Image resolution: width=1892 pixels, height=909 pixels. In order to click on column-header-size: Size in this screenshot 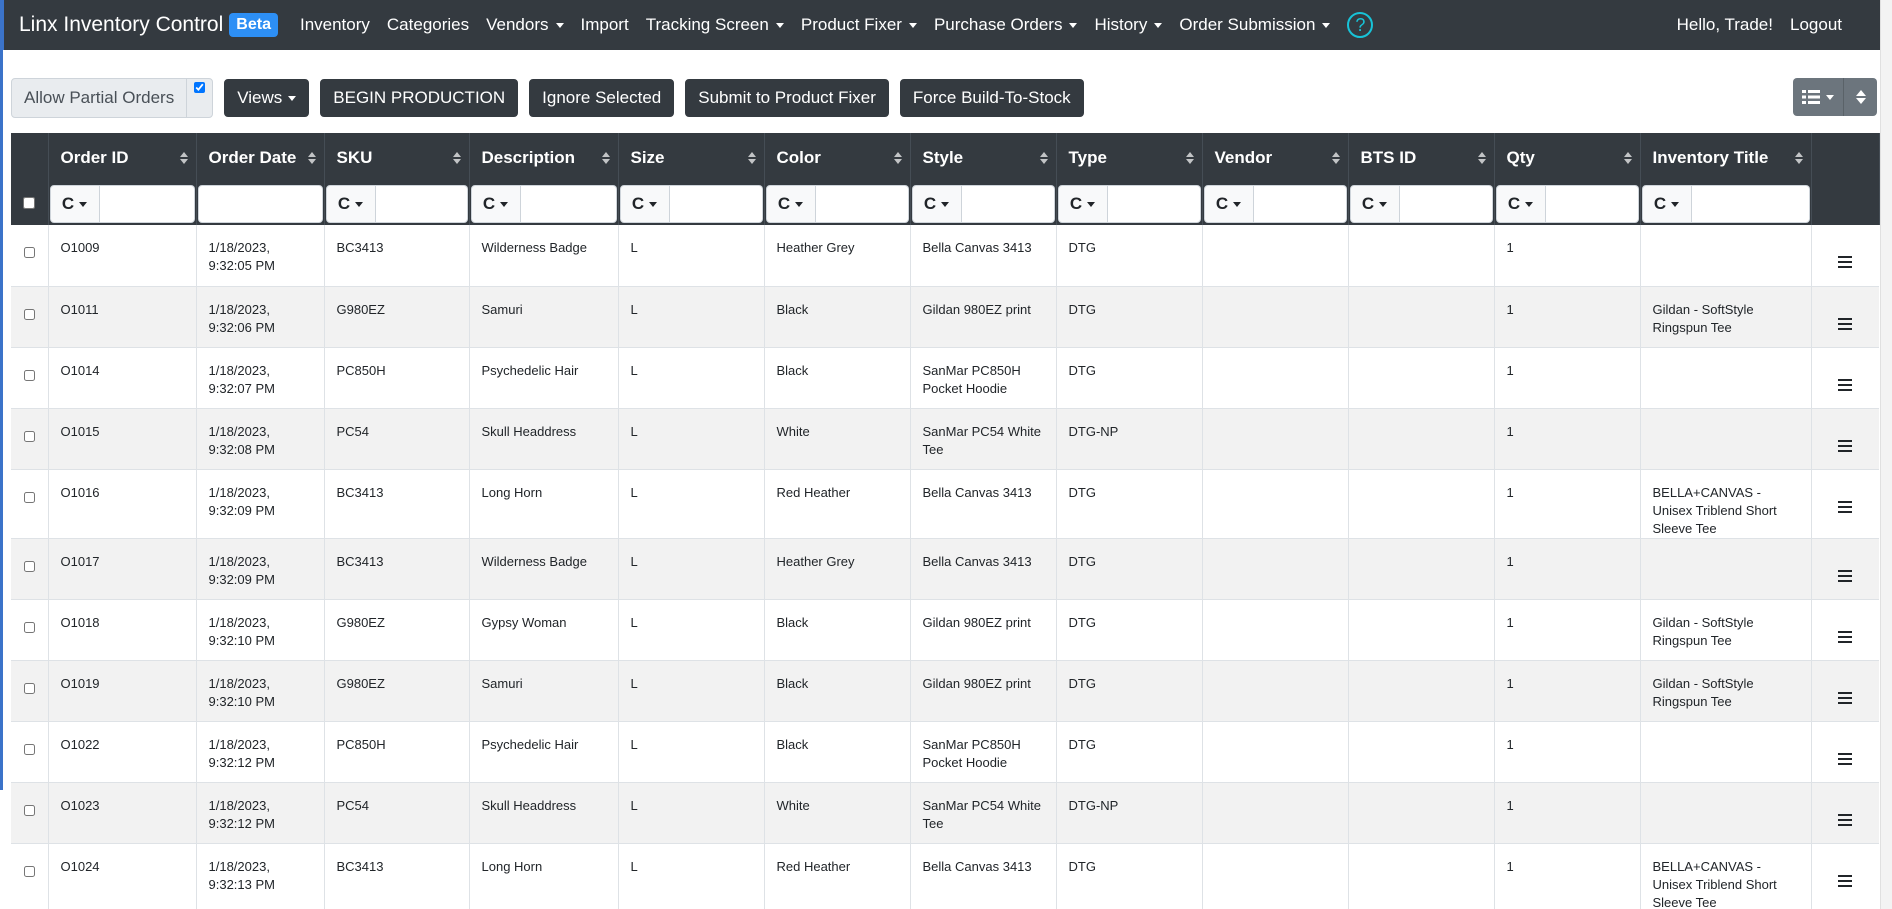, I will do `click(691, 158)`.